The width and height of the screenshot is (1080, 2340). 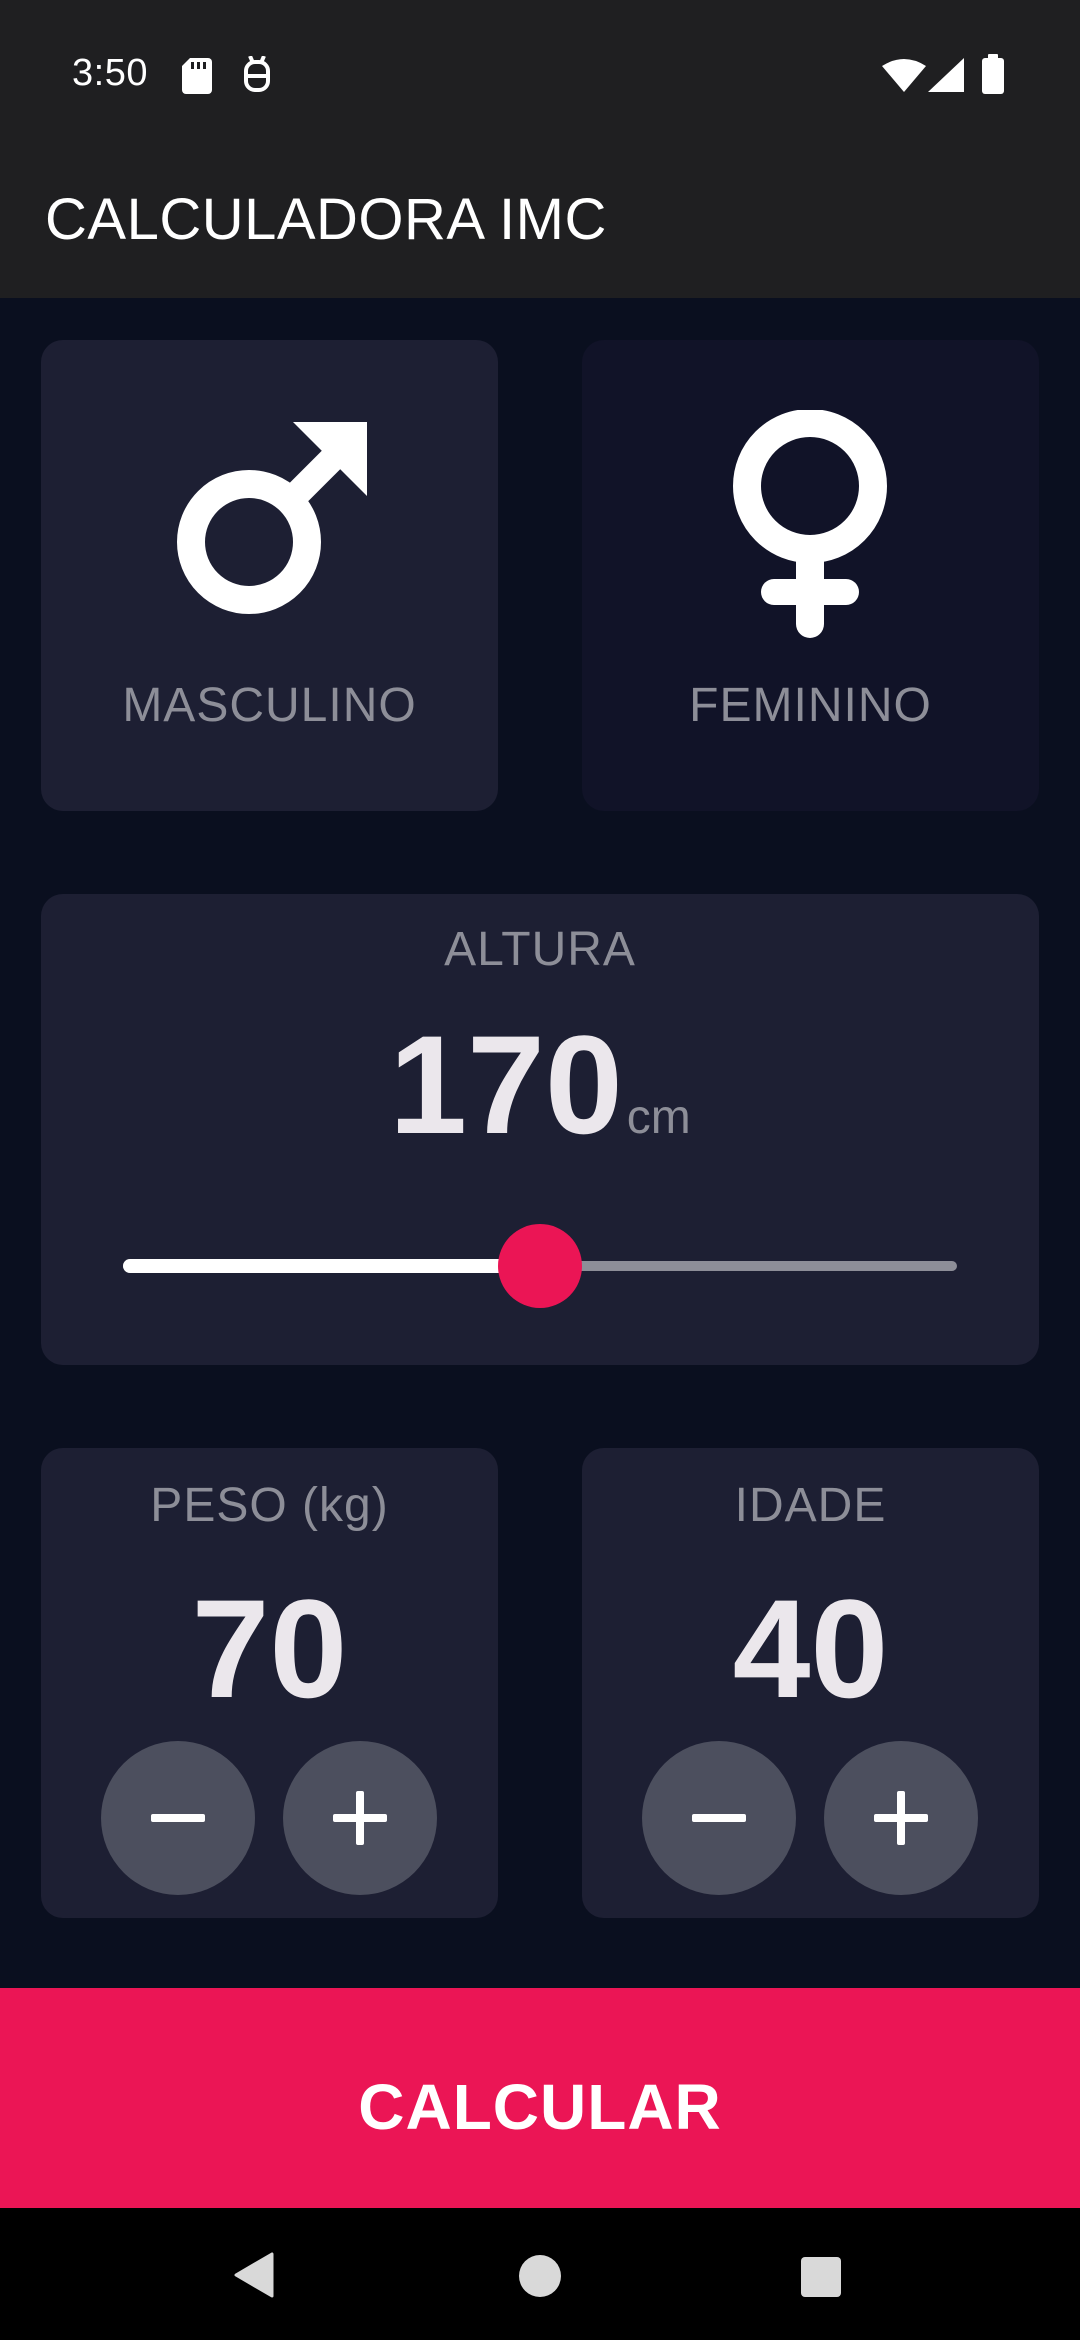 I want to click on back-icon, so click(x=254, y=2275).